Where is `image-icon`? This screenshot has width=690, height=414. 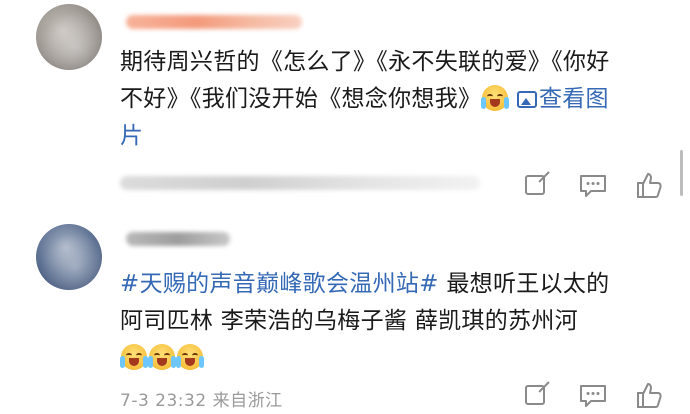
image-icon is located at coordinates (526, 99).